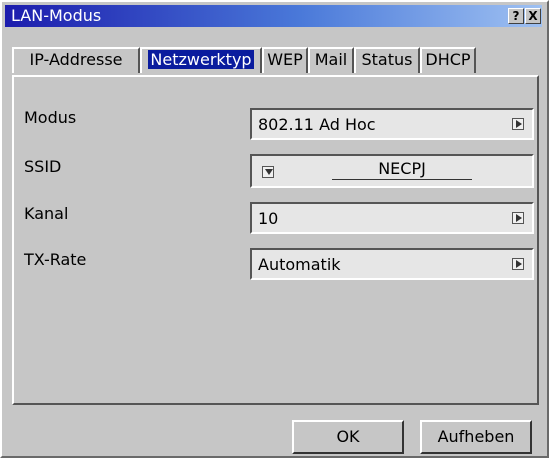 Image resolution: width=557 pixels, height=466 pixels. I want to click on tab-mail: Mail, so click(331, 60).